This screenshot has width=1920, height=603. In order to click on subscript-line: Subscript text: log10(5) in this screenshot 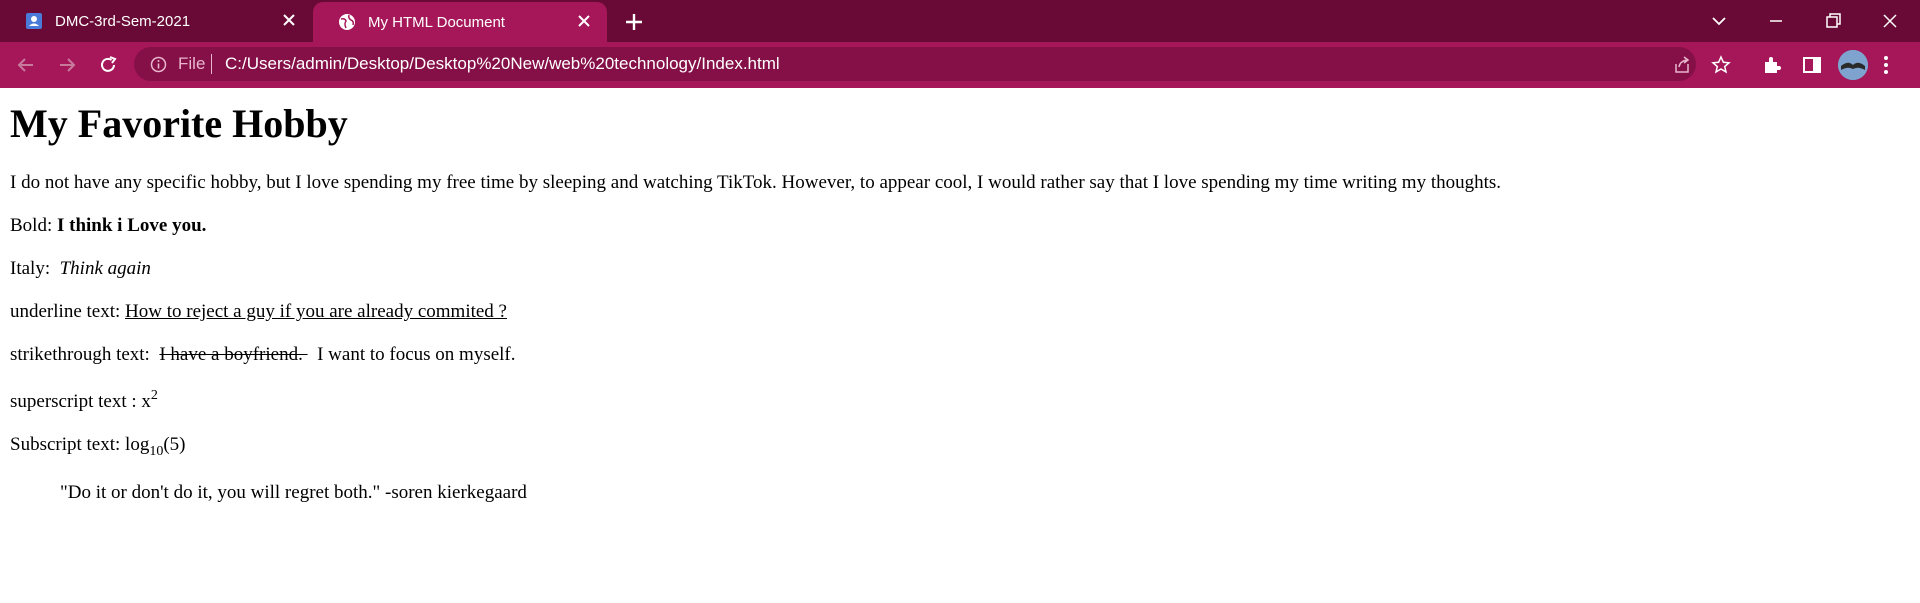, I will do `click(98, 446)`.